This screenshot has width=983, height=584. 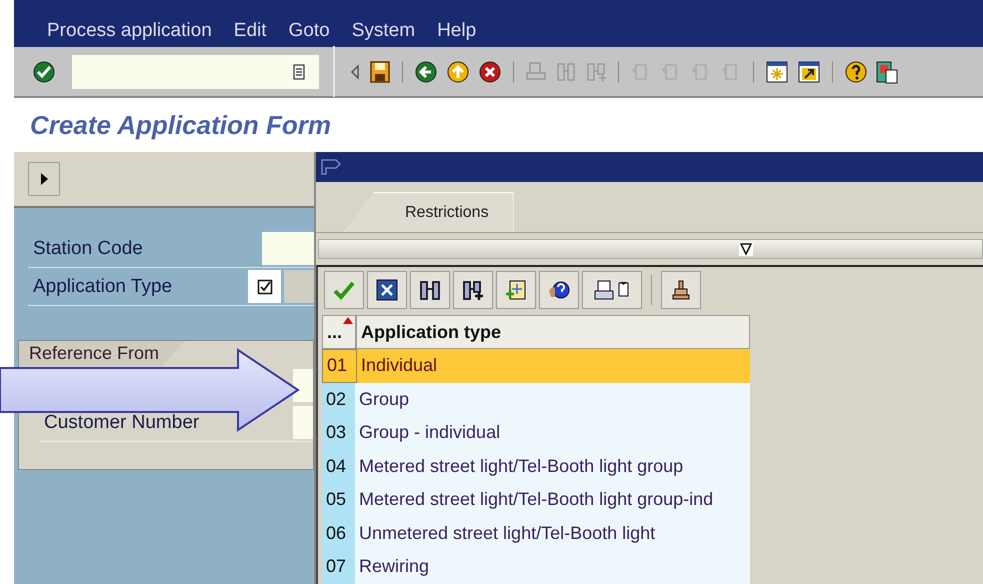 What do you see at coordinates (44, 72) in the screenshot?
I see `enter-icon` at bounding box center [44, 72].